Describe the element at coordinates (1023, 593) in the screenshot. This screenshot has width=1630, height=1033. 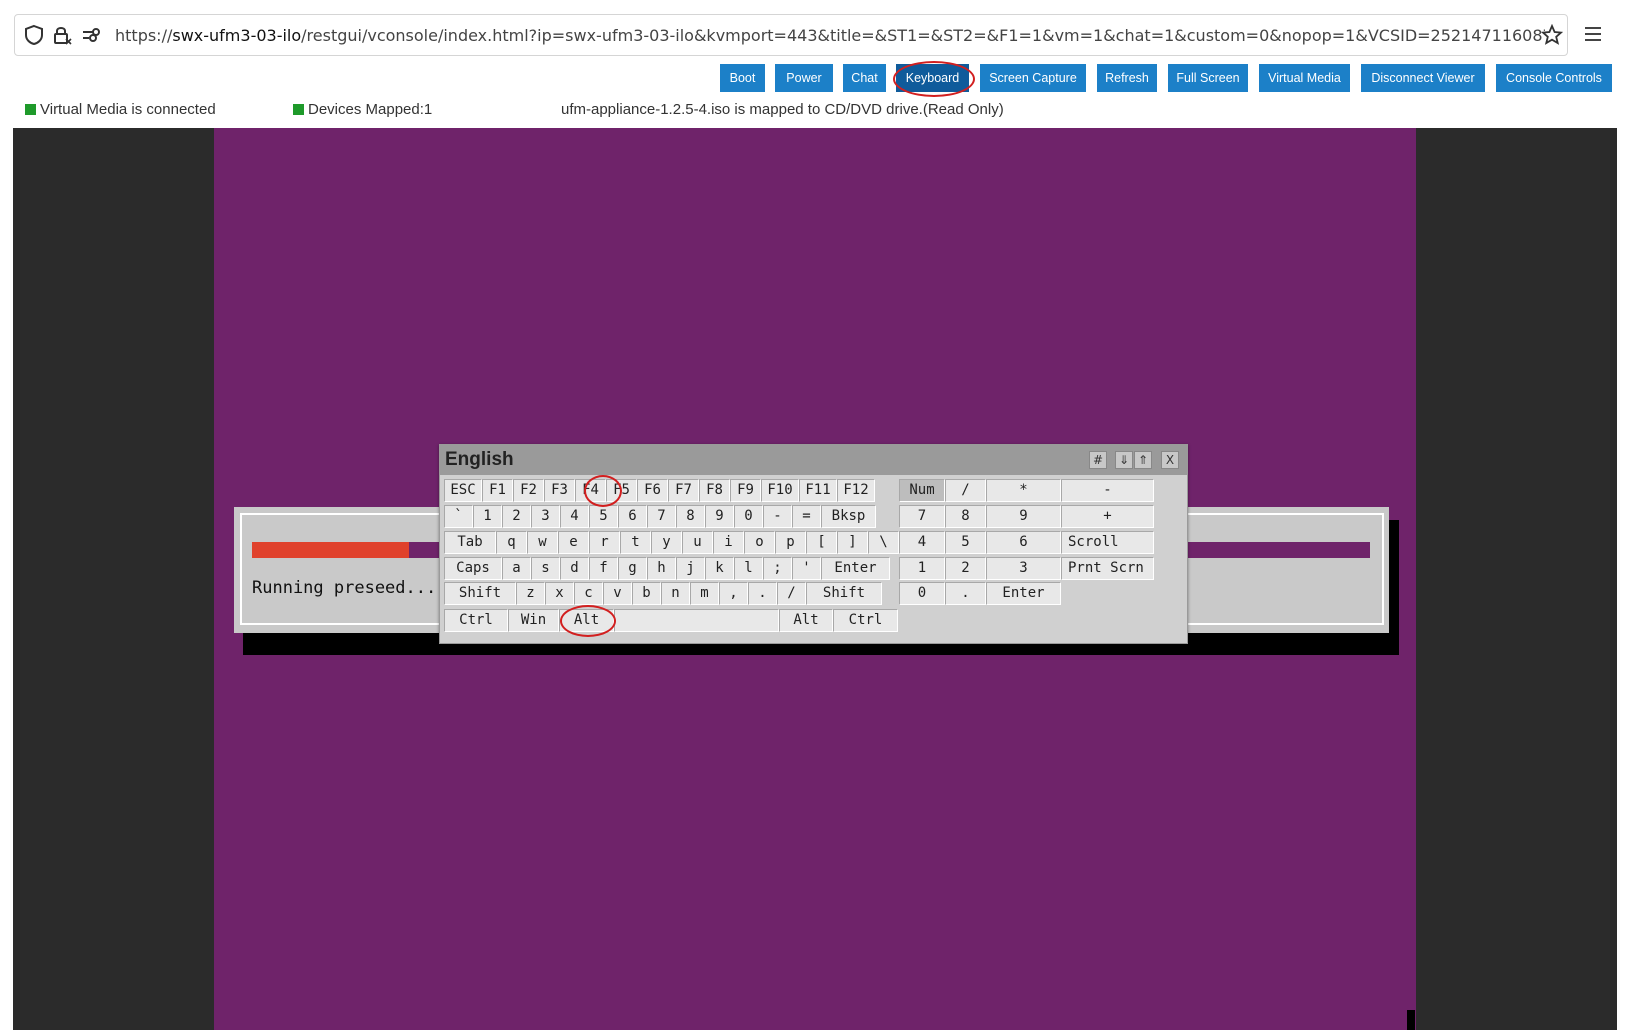
I see `numpad-key-enter: Enter` at that location.